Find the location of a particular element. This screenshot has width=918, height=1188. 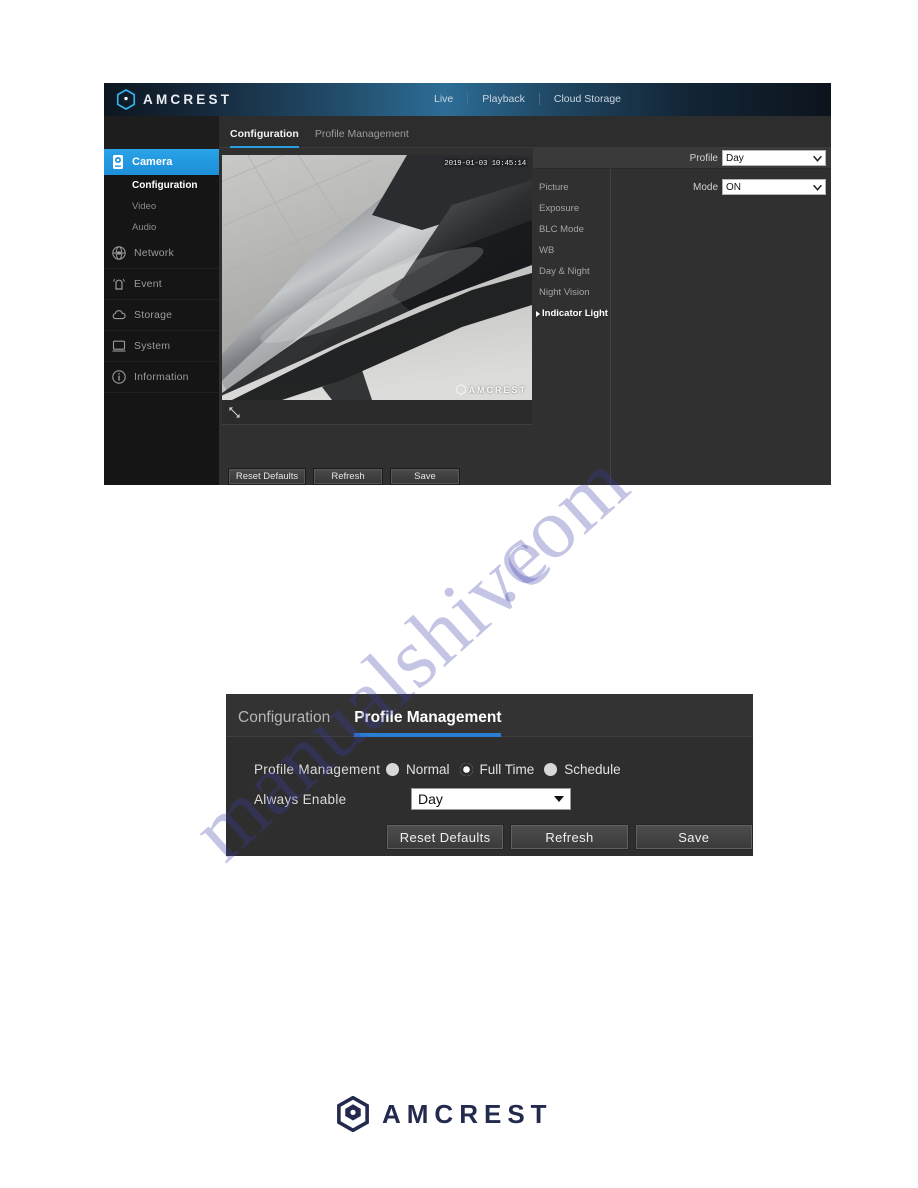

profile-management-radio-group: Normal Full Time Schedule is located at coordinates (503, 769).